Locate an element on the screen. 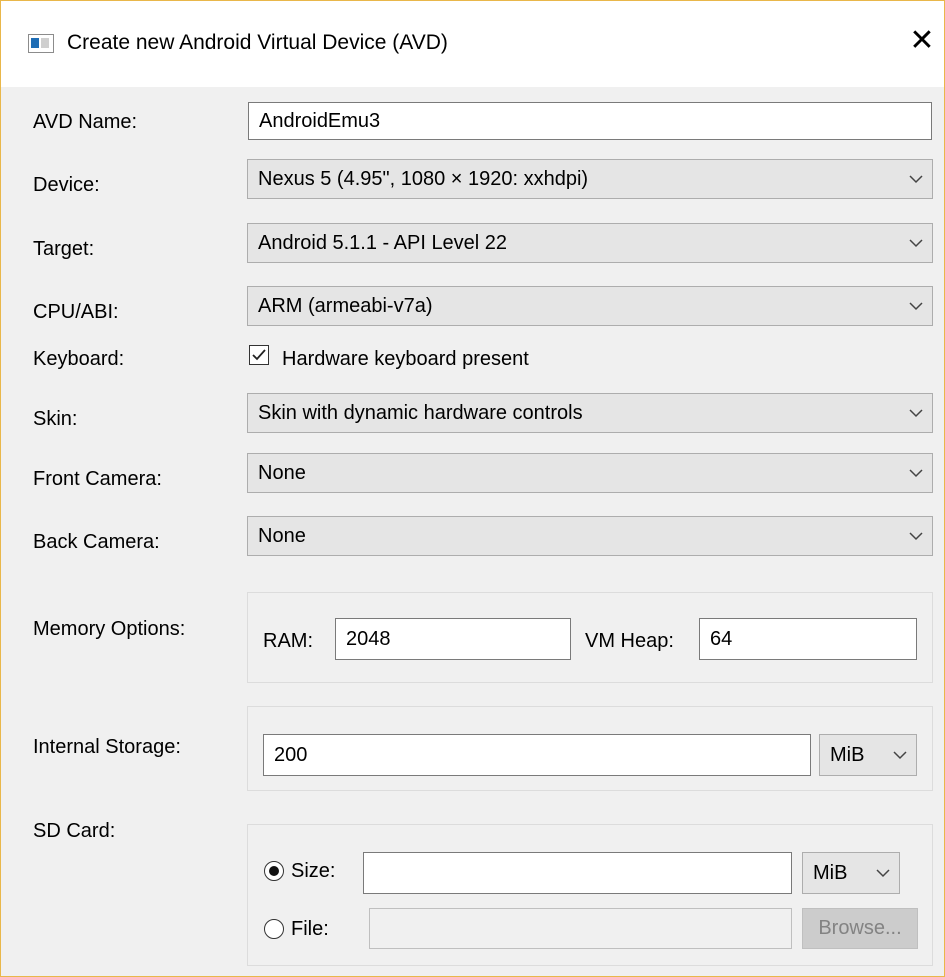 This screenshot has width=945, height=977. memory-options-label: Memory Options: is located at coordinates (109, 629).